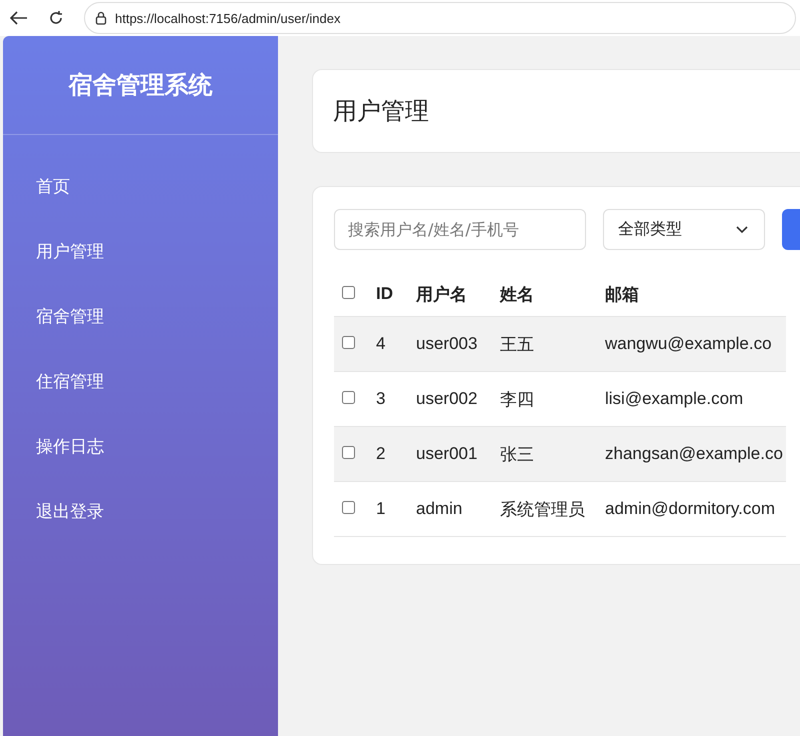  Describe the element at coordinates (460, 229) in the screenshot. I see `search-field: 搜索用户名/姓名/手机号` at that location.